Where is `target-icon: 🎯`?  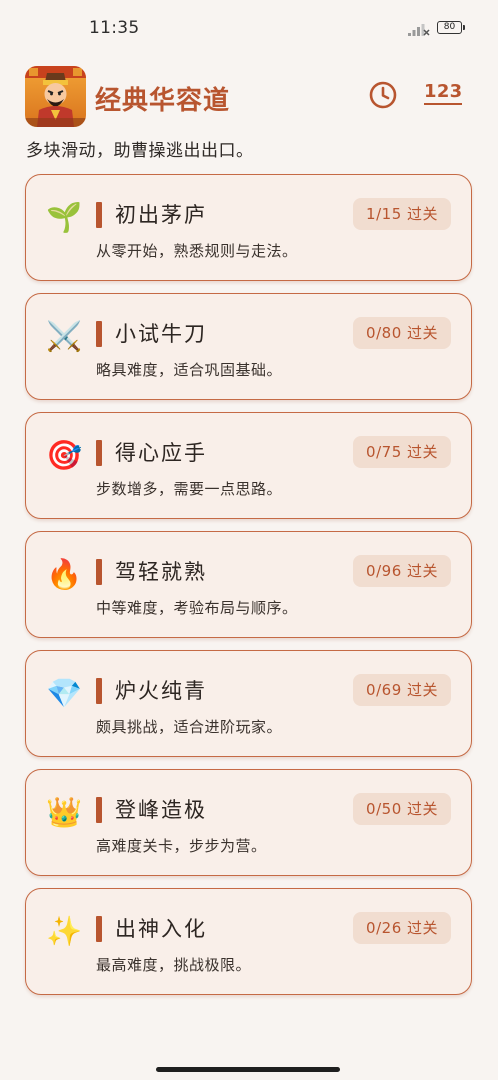 target-icon: 🎯 is located at coordinates (64, 455).